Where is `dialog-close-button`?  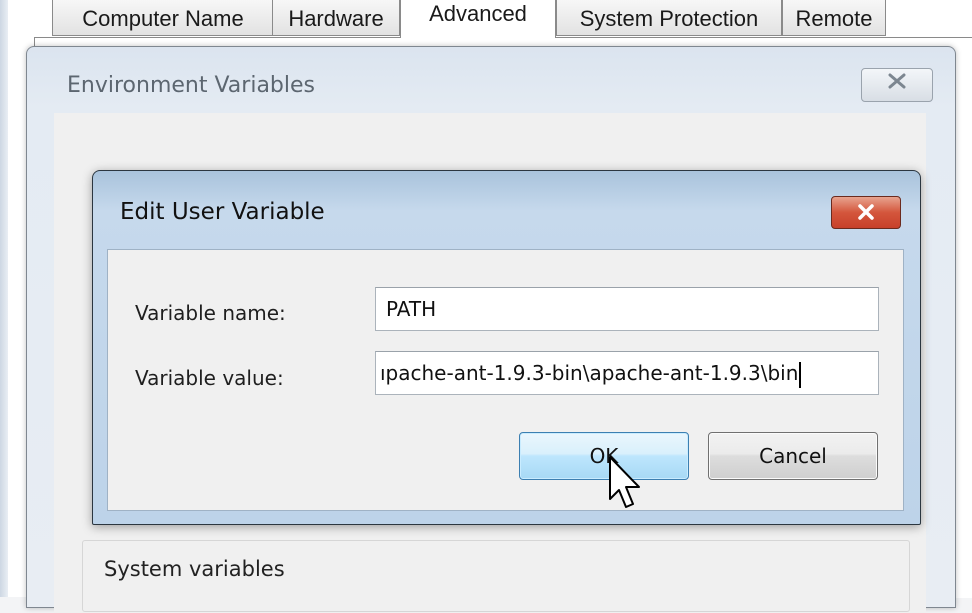
dialog-close-button is located at coordinates (866, 212).